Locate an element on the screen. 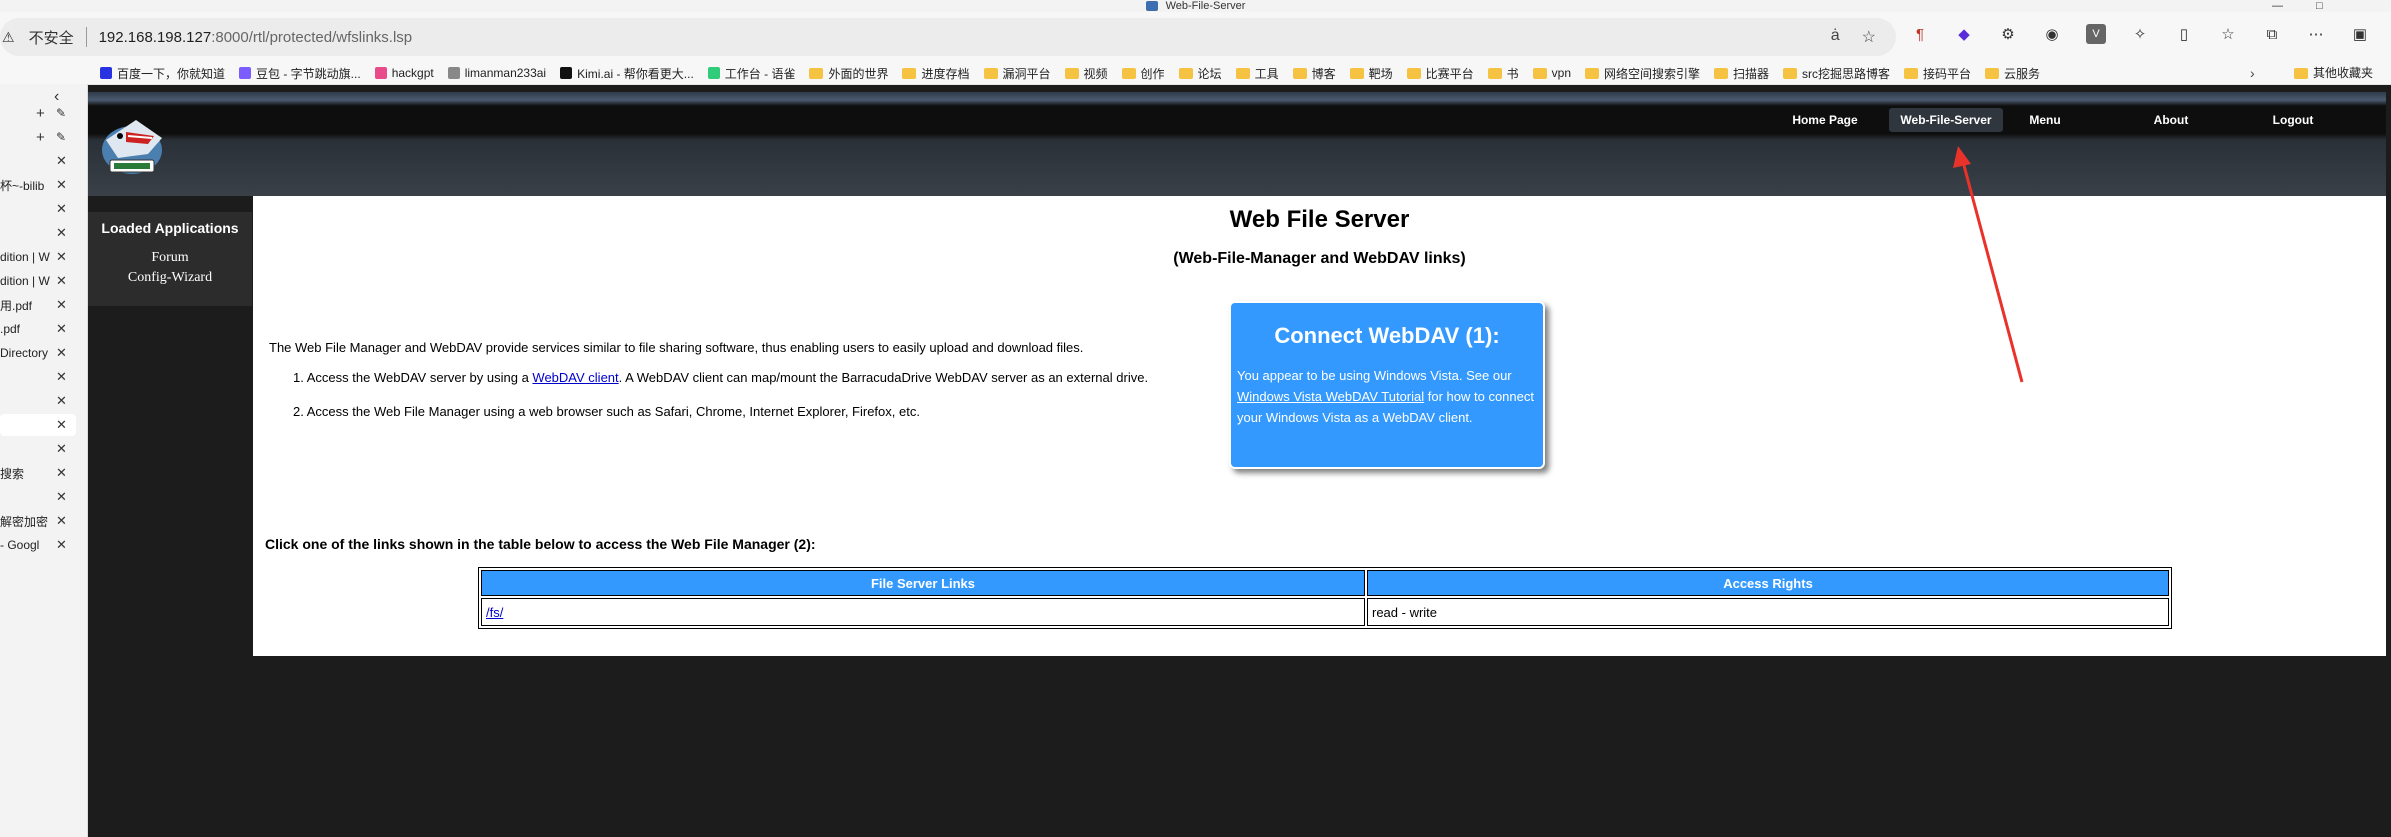 This screenshot has width=2391, height=837. bookmark-item: 视频 is located at coordinates (1086, 73).